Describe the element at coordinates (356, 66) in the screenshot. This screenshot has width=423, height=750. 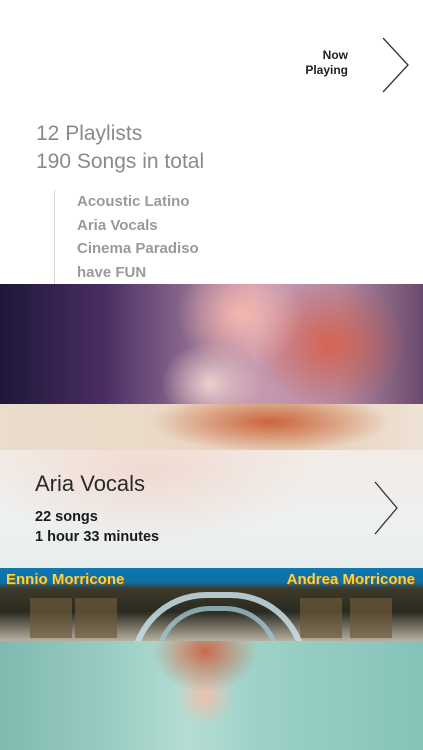
I see `now-playing-button: Now Playing` at that location.